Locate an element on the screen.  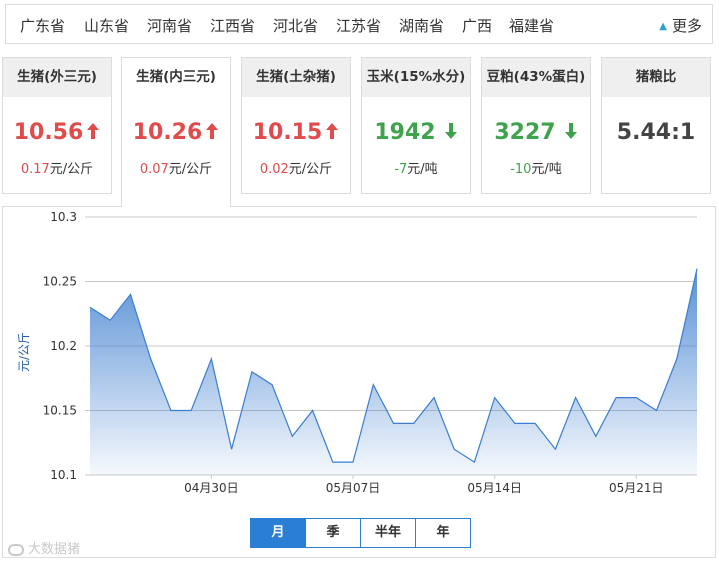
watermark: 大数据猪 is located at coordinates (44, 547).